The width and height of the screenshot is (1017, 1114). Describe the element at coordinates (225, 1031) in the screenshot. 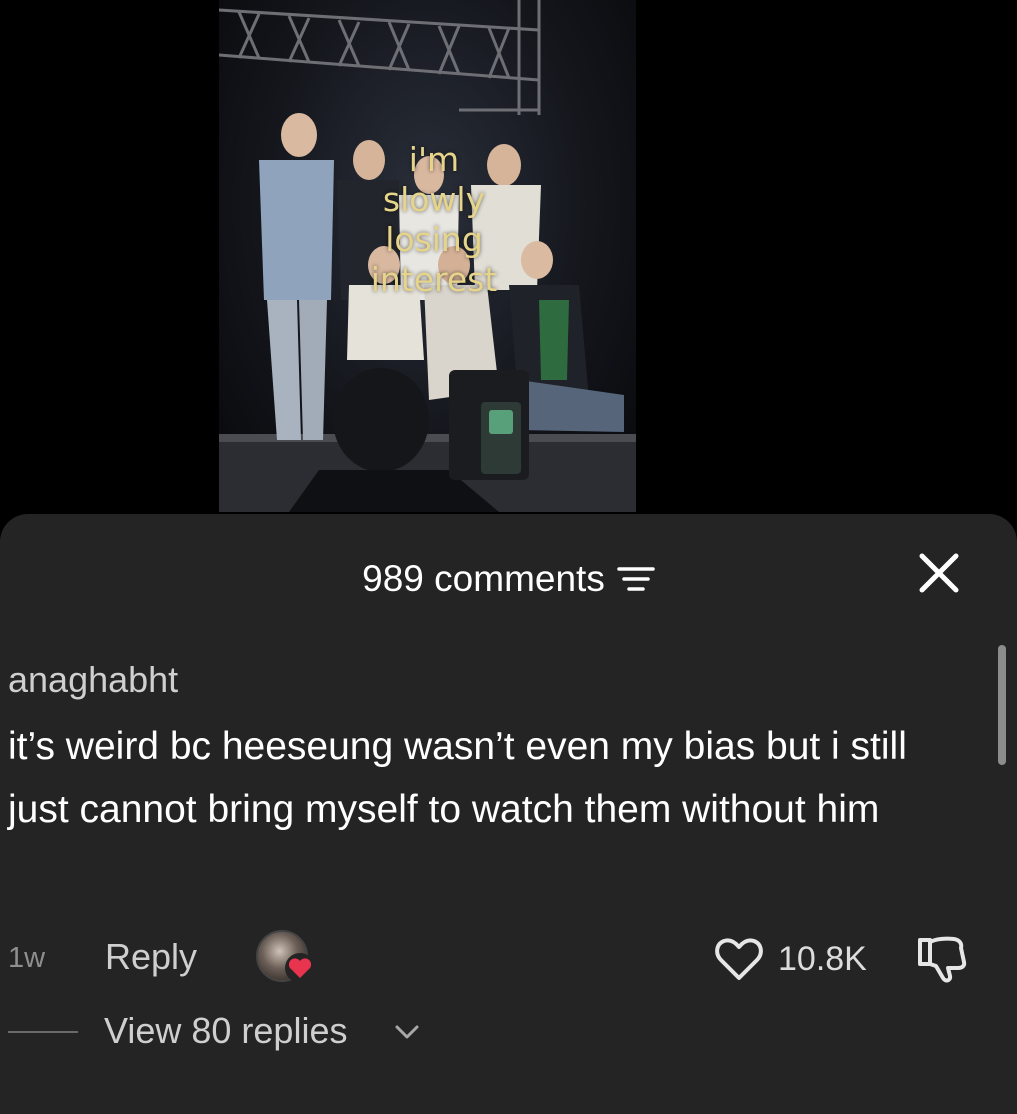

I see `view-replies-label: View 80 replies` at that location.